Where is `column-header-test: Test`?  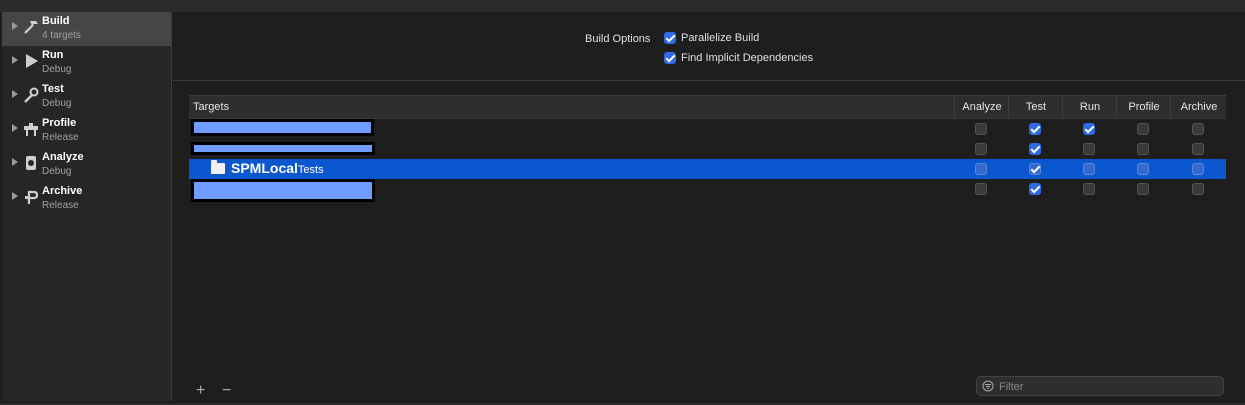
column-header-test: Test is located at coordinates (1035, 107).